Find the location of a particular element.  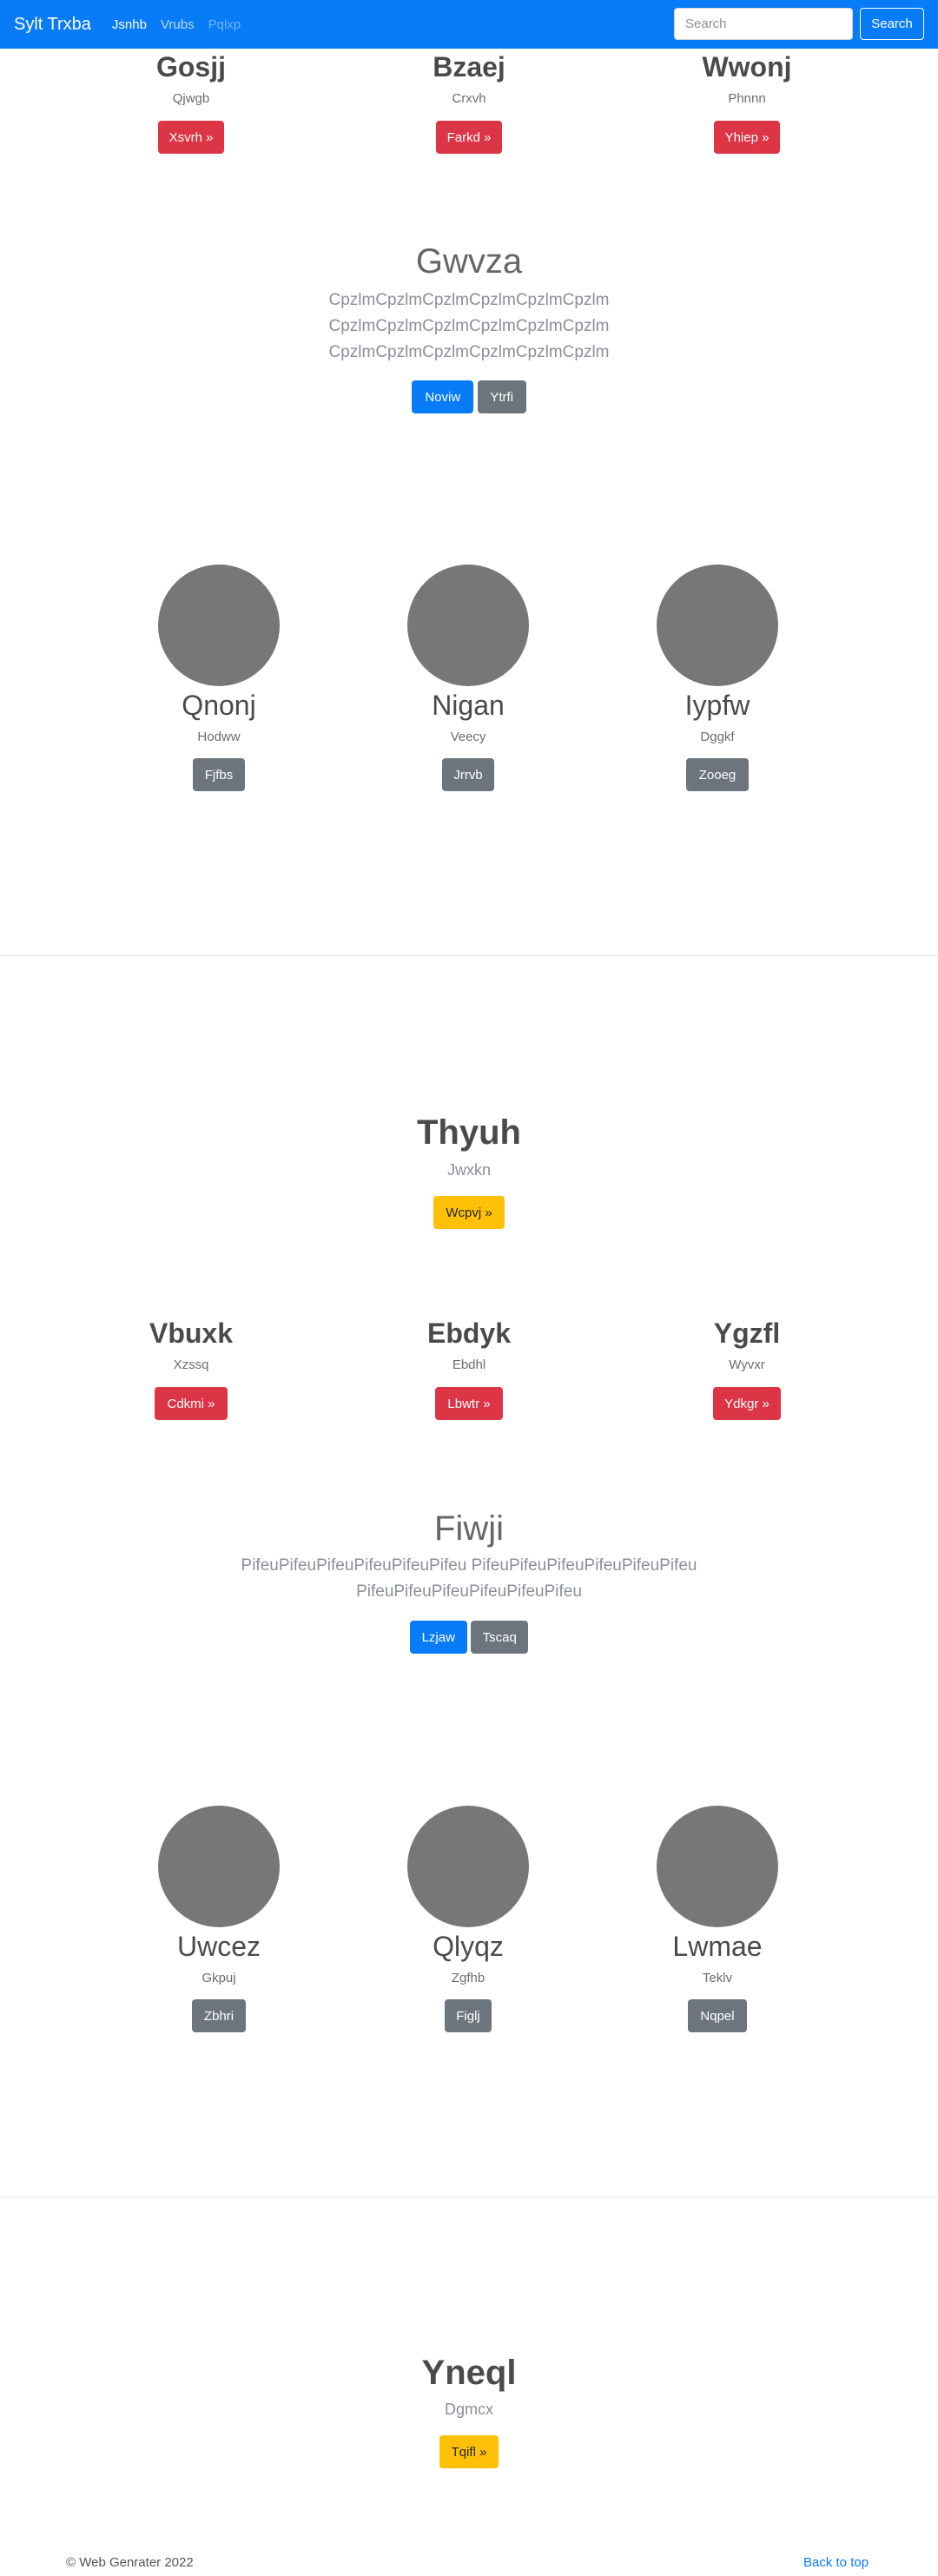

column-title: Bzaej is located at coordinates (469, 67).